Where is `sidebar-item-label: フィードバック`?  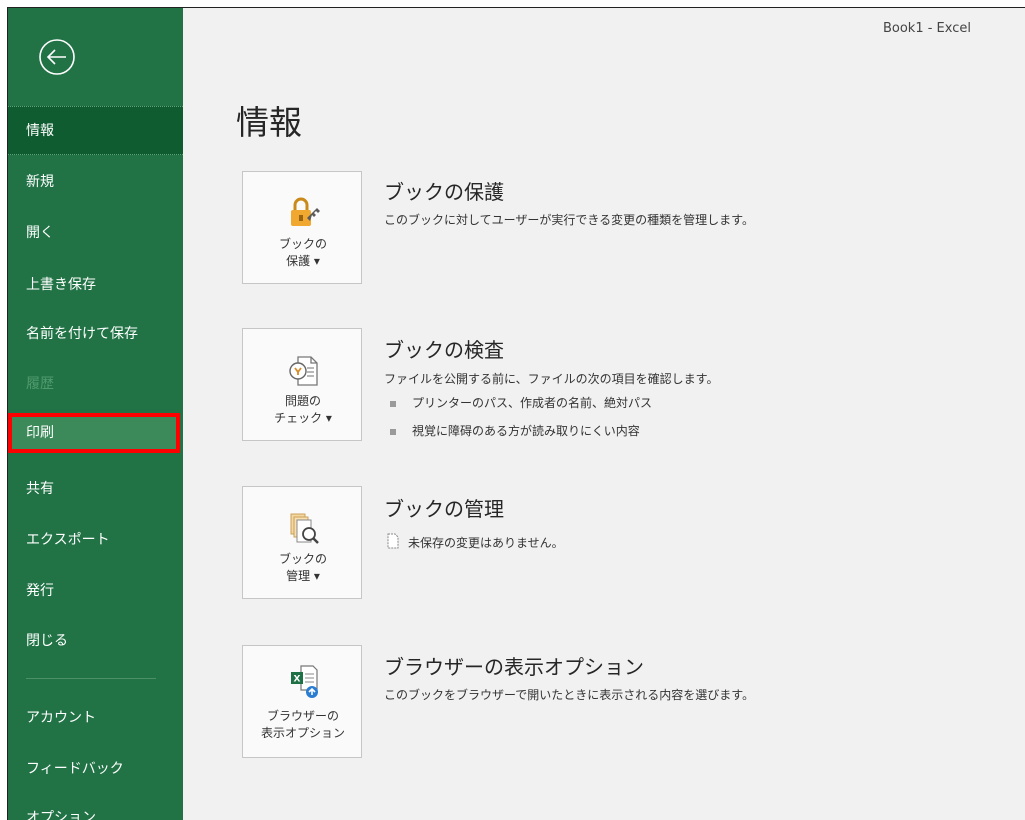
sidebar-item-label: フィードバック is located at coordinates (75, 769).